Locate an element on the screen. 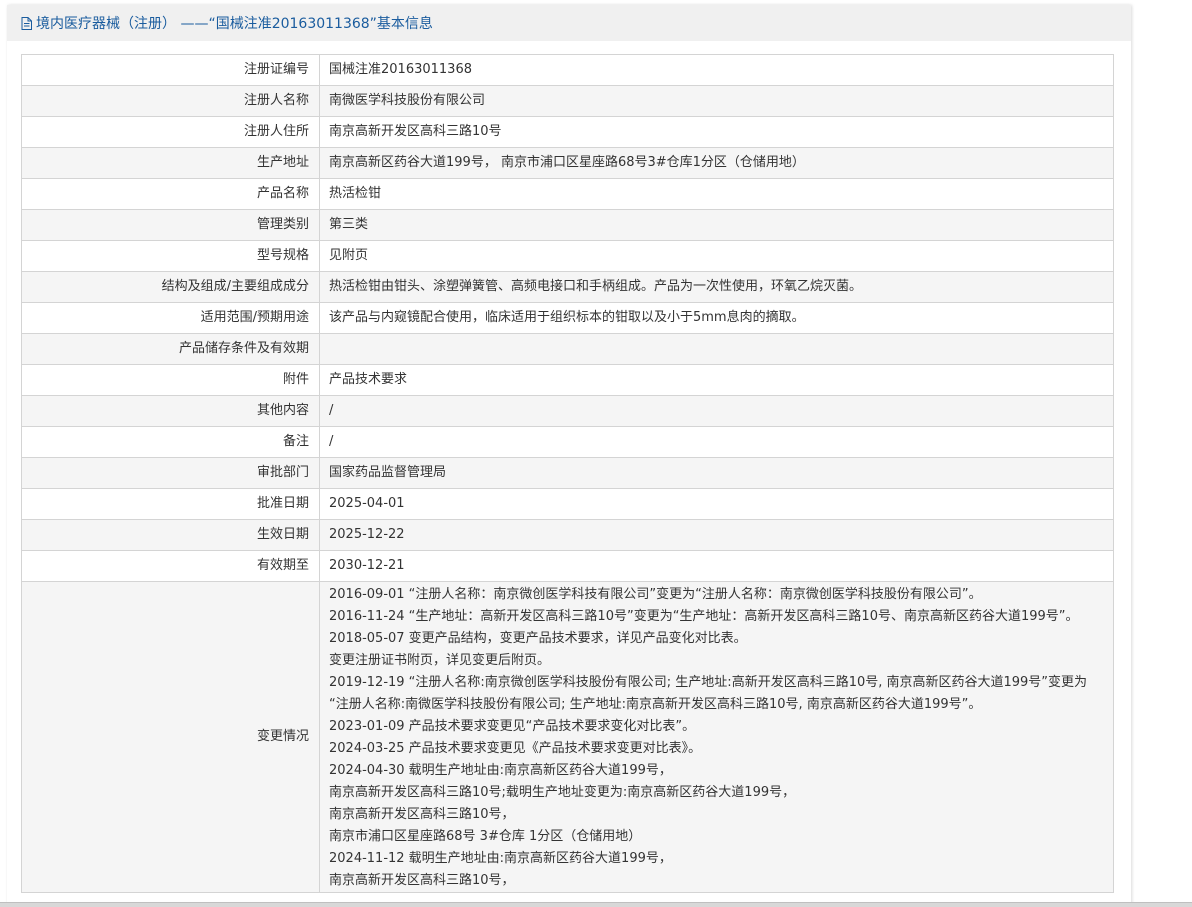 Image resolution: width=1192 pixels, height=907 pixels. field-label: 有效期至 is located at coordinates (170, 566).